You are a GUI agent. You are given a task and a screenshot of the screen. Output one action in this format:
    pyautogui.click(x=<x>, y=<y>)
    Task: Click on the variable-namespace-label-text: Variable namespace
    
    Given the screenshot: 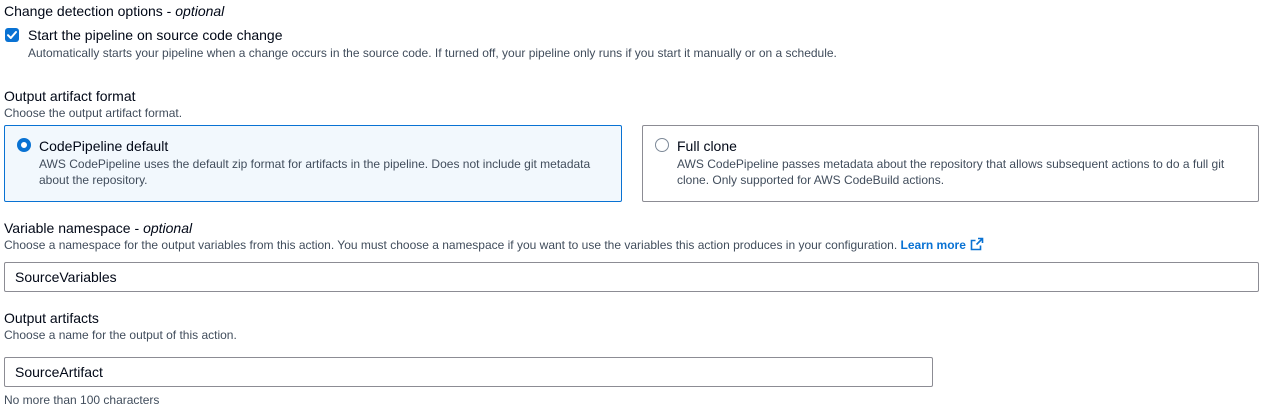 What is the action you would take?
    pyautogui.click(x=67, y=228)
    